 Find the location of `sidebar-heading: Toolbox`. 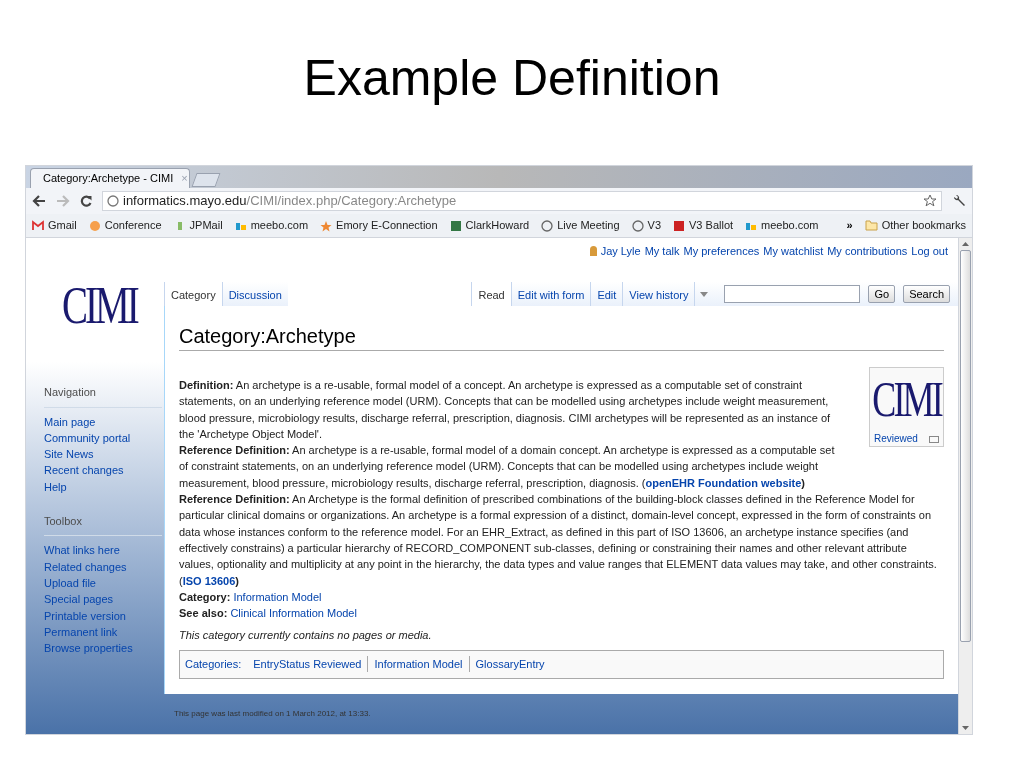

sidebar-heading: Toolbox is located at coordinates (103, 525).